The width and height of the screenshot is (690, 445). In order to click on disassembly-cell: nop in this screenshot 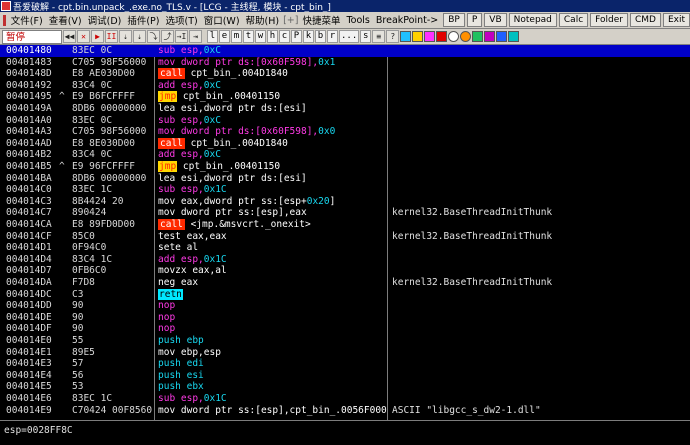, I will do `click(166, 318)`.